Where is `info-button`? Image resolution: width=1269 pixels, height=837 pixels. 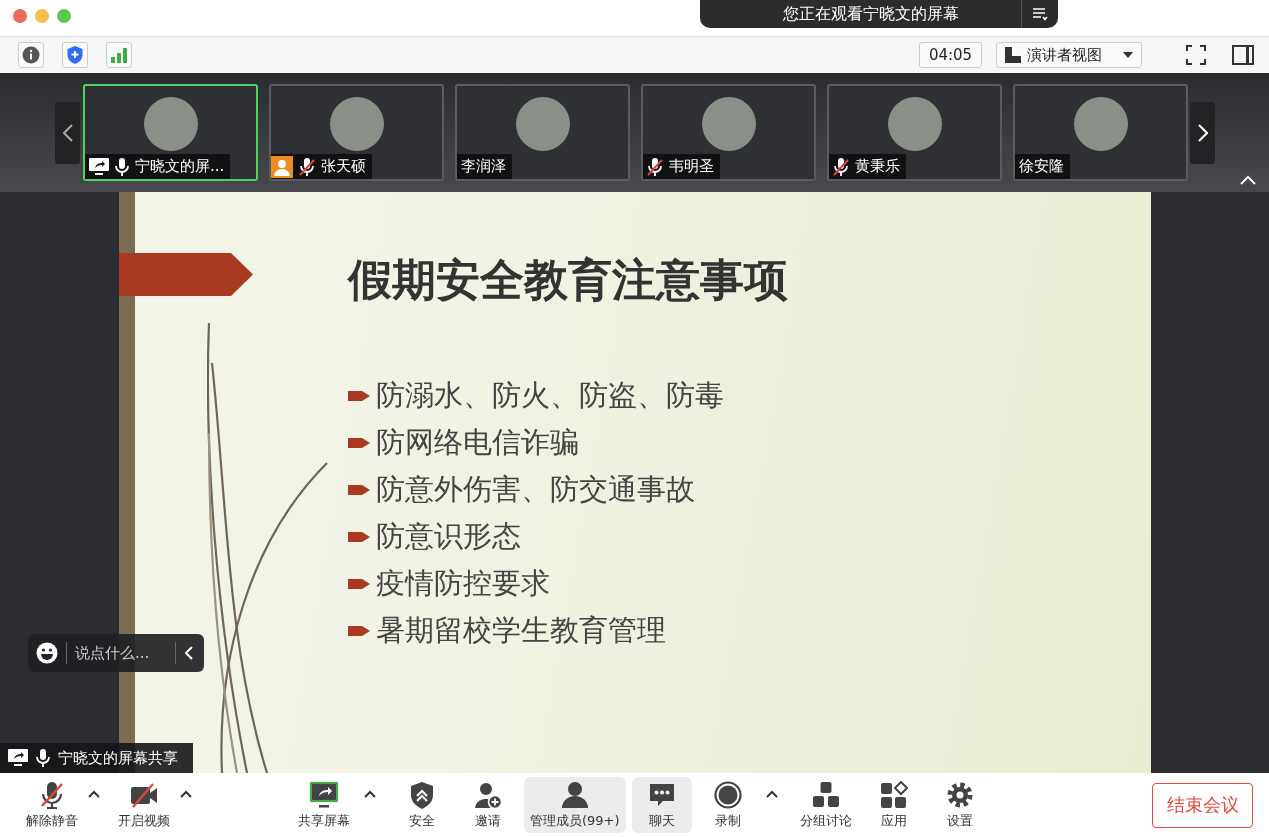 info-button is located at coordinates (31, 55).